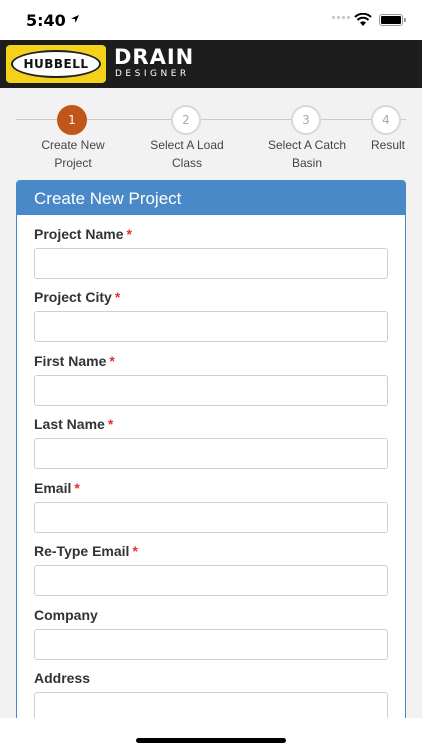 The image size is (422, 750). I want to click on email-label: Email *, so click(57, 488).